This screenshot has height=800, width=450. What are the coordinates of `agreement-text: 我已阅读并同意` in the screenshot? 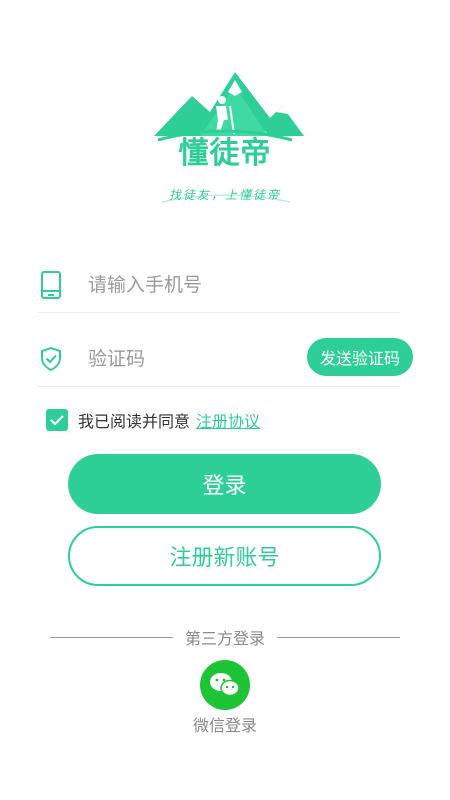 It's located at (134, 421).